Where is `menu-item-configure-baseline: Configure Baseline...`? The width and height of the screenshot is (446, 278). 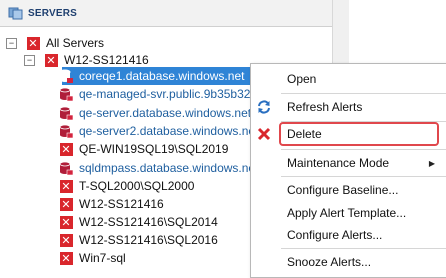
menu-item-configure-baseline: Configure Baseline... is located at coordinates (348, 190).